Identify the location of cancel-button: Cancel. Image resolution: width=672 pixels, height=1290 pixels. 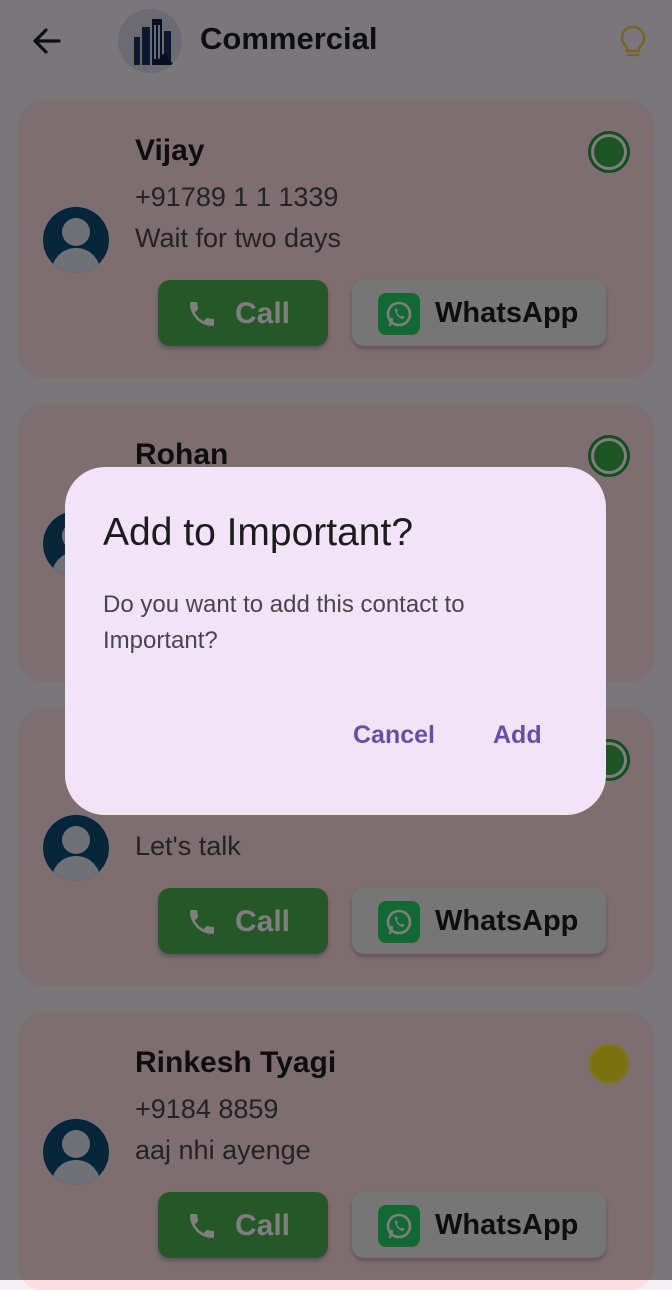
(394, 735).